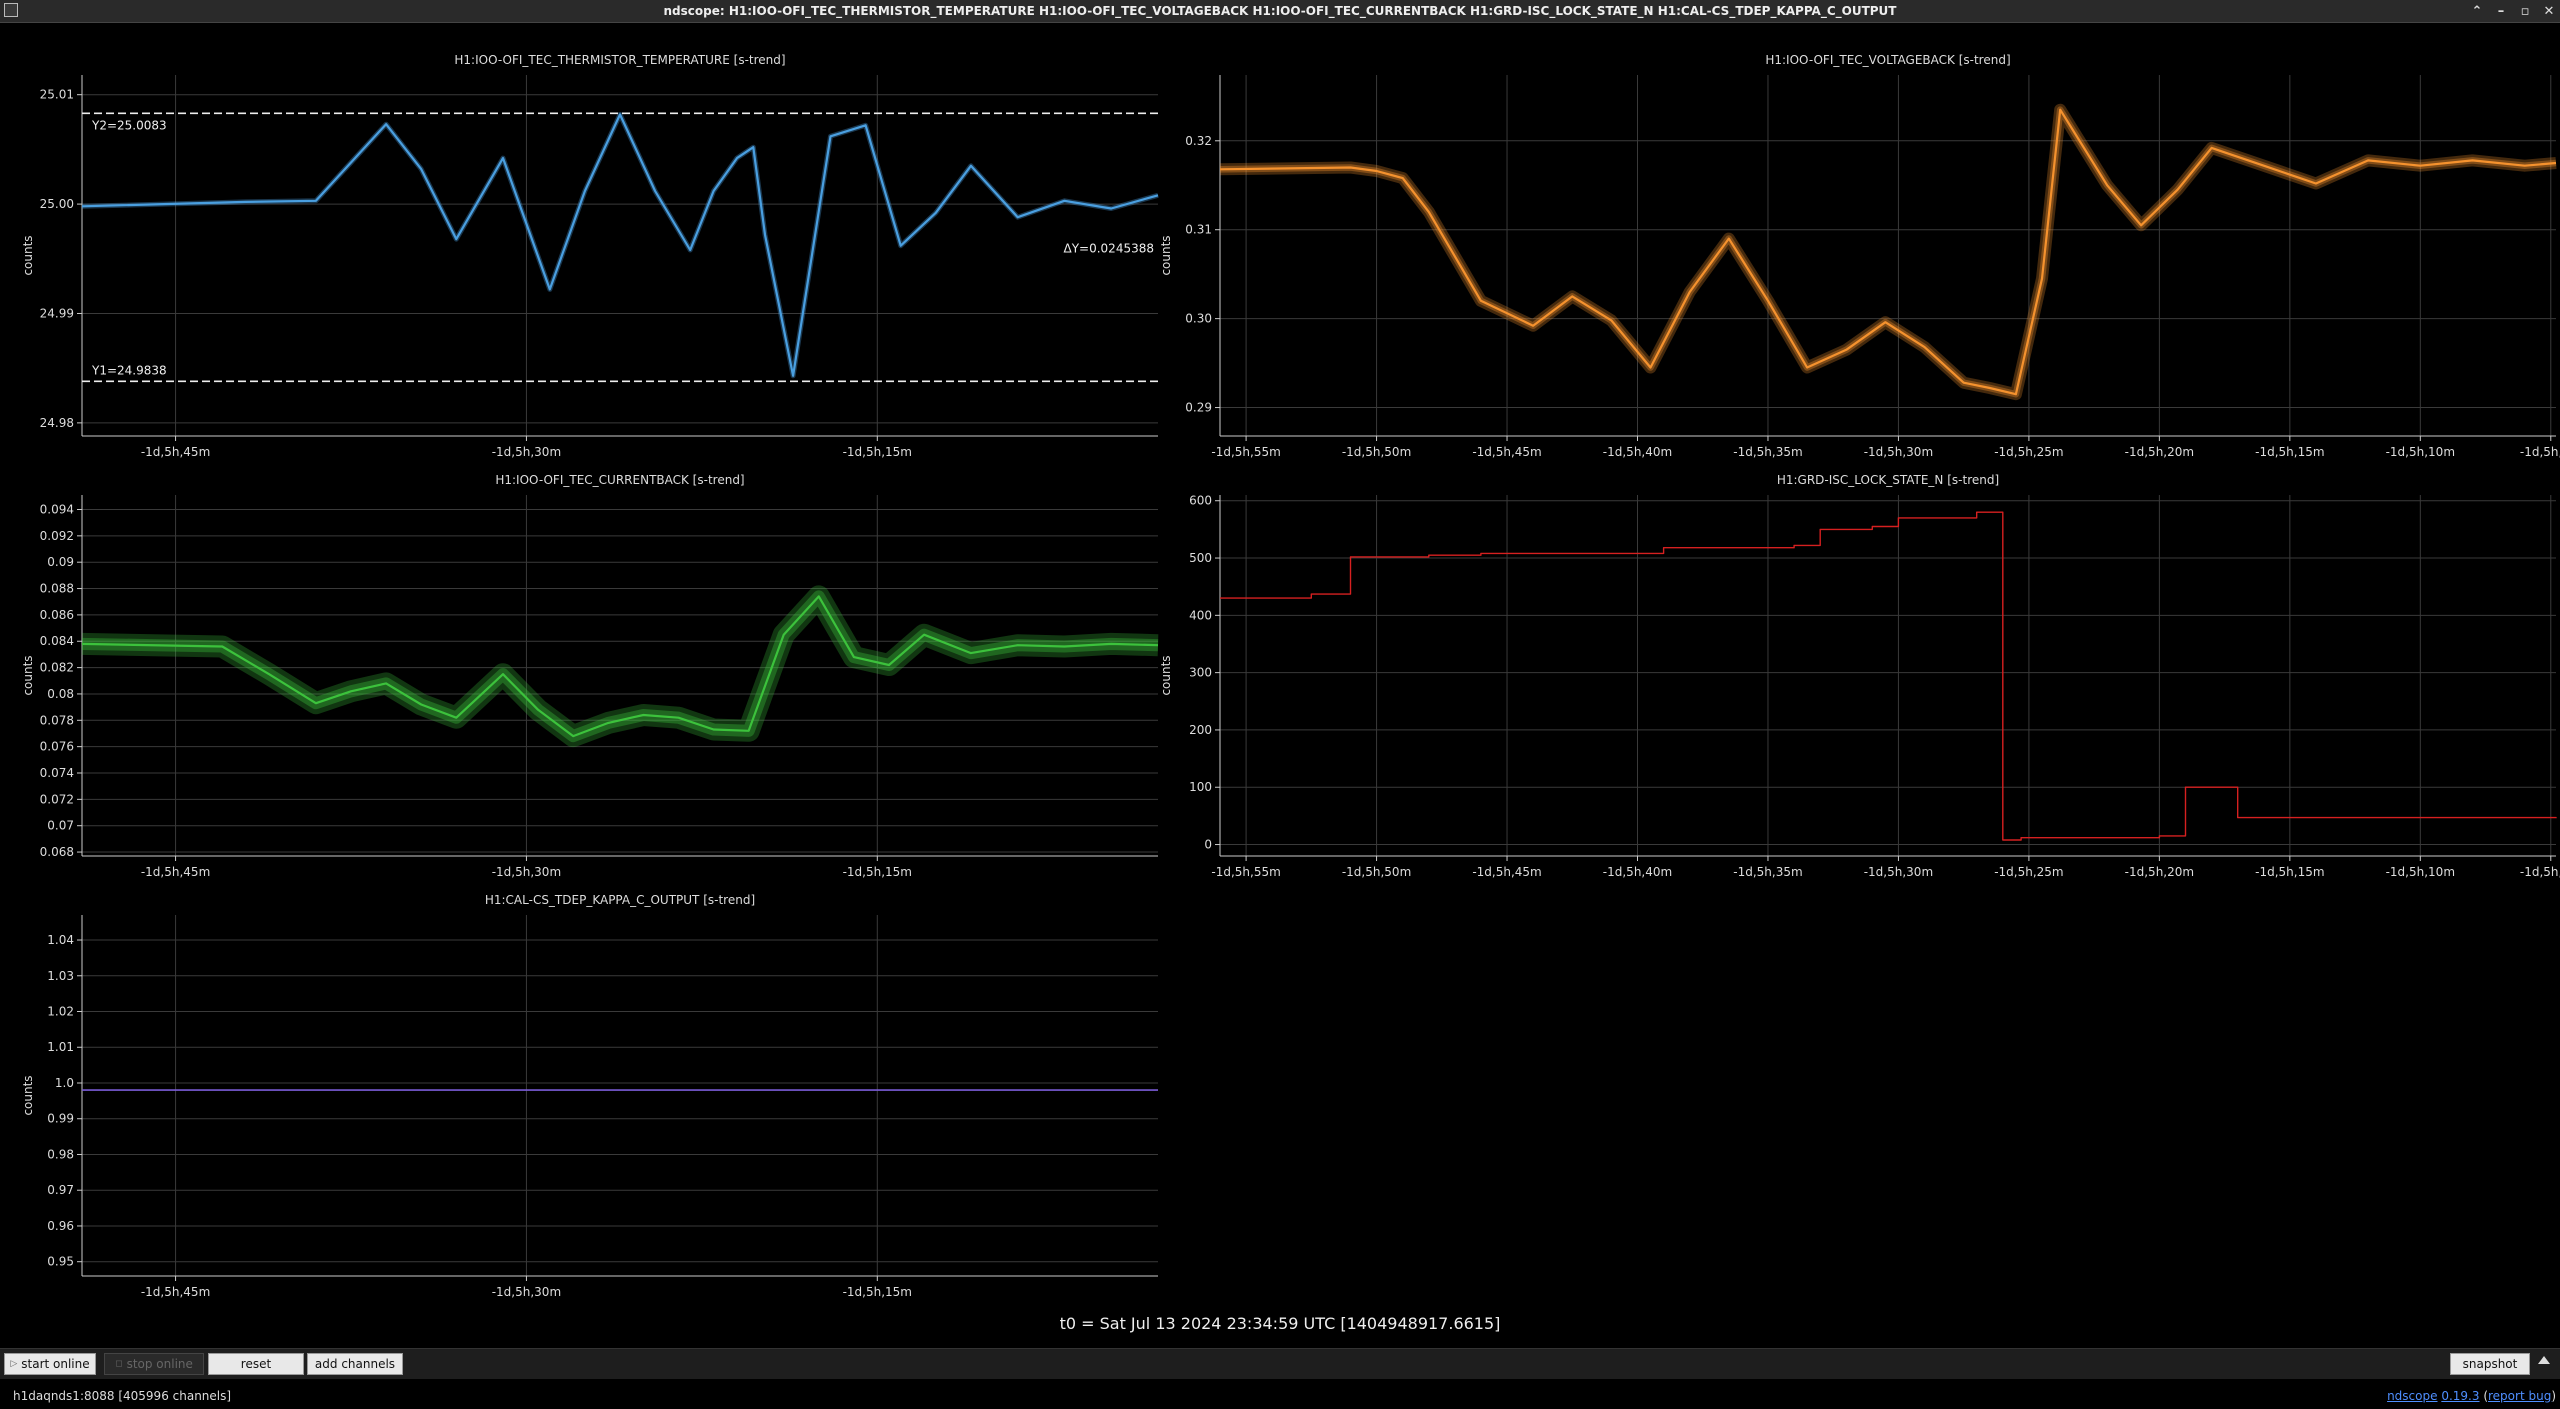  I want to click on y-tick-label: 0.068, so click(57, 852).